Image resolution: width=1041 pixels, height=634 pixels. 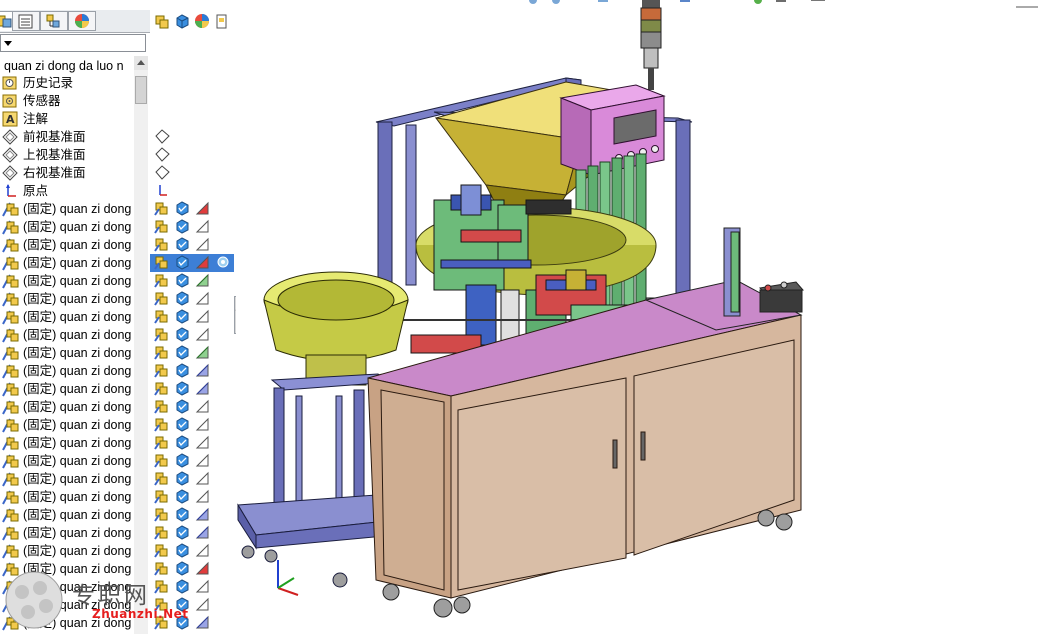 What do you see at coordinates (75, 173) in the screenshot?
I see `tree-item: 右视基准面` at bounding box center [75, 173].